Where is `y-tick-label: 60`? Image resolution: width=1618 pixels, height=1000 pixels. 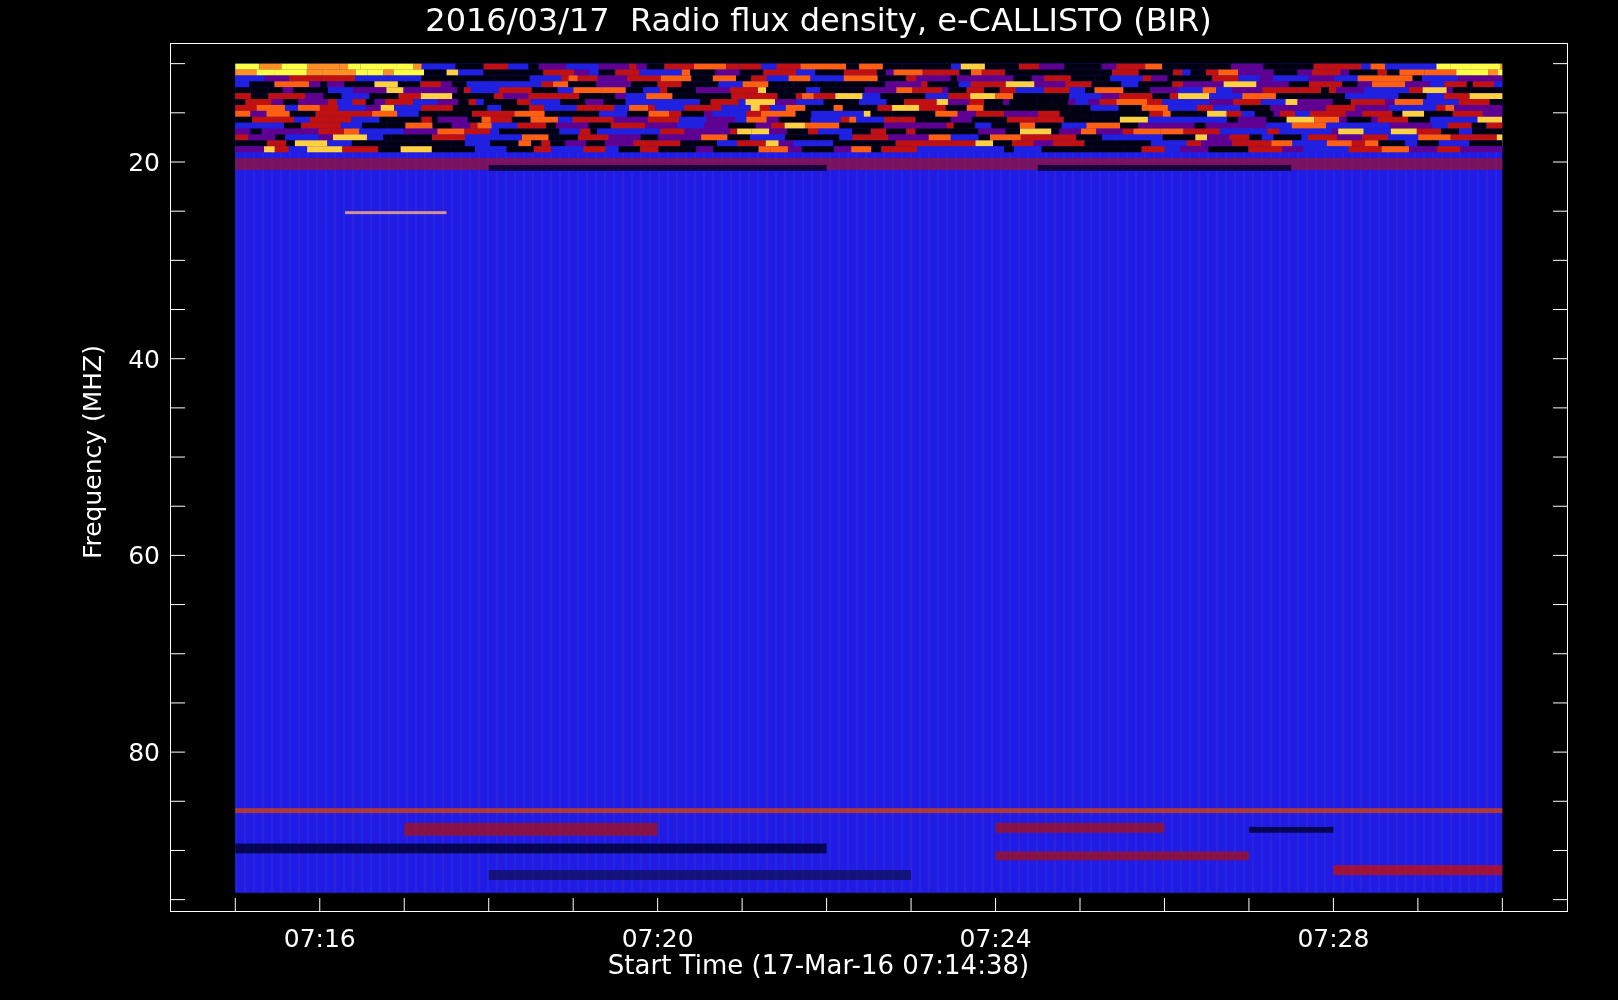 y-tick-label: 60 is located at coordinates (144, 556).